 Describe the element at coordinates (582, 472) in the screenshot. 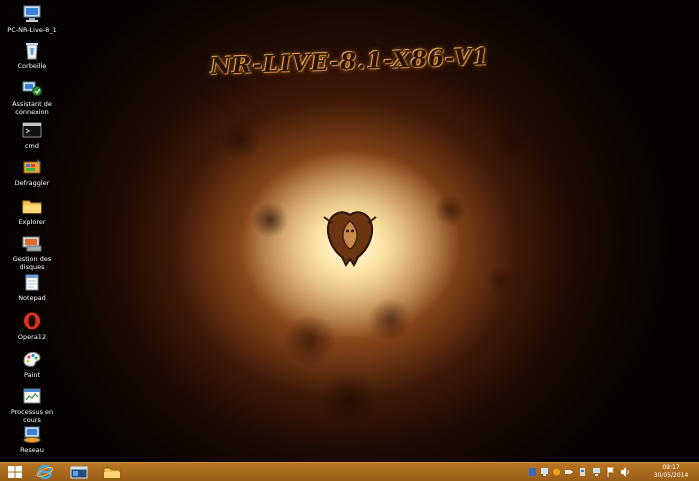

I see `tray-usb-icon` at that location.